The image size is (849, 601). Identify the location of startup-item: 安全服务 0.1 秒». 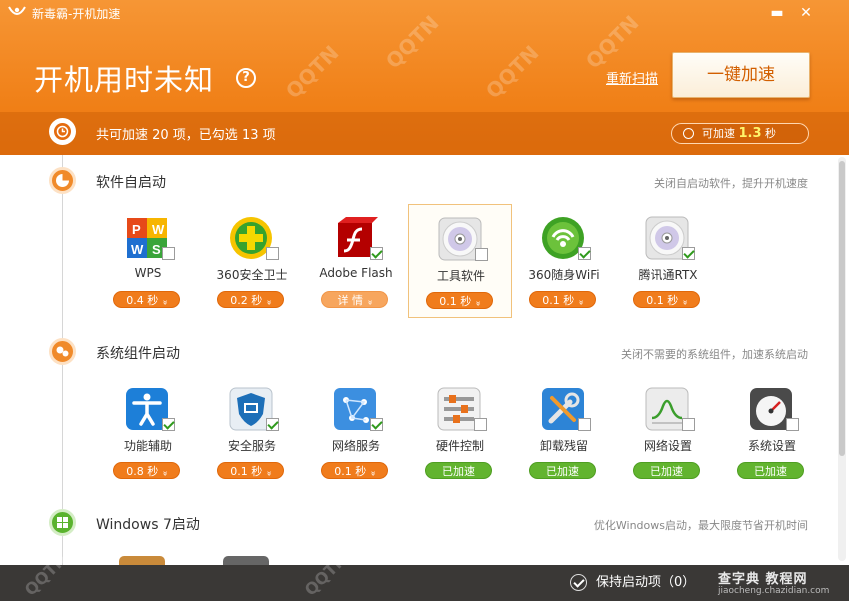
(252, 432).